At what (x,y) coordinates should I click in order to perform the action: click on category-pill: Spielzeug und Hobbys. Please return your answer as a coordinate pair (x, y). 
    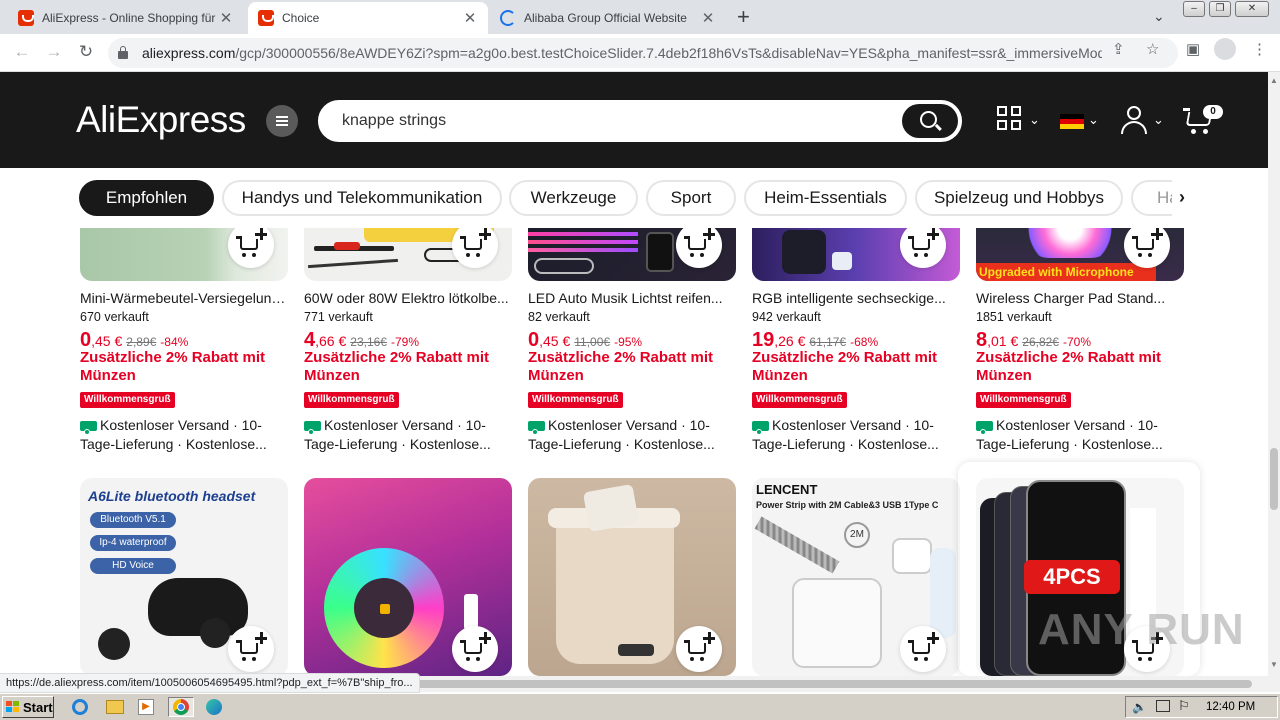
    Looking at the image, I should click on (1019, 198).